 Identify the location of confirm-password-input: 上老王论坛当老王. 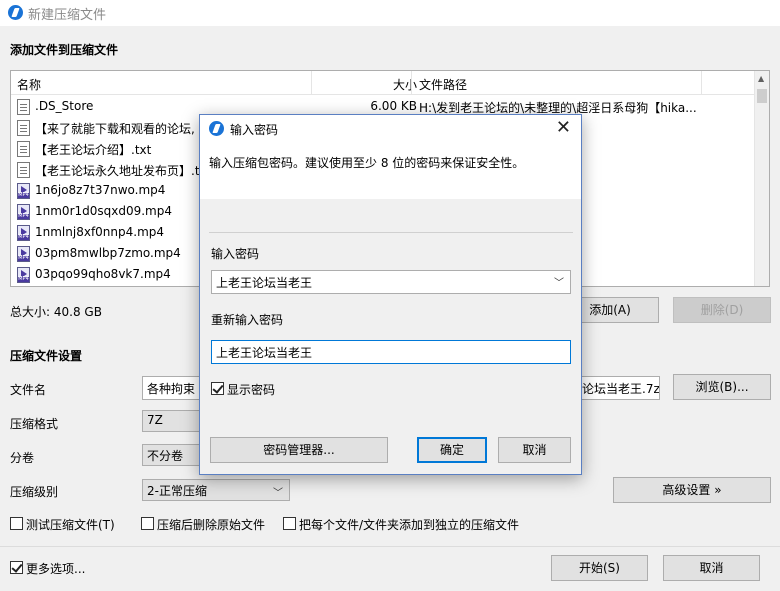
(391, 352).